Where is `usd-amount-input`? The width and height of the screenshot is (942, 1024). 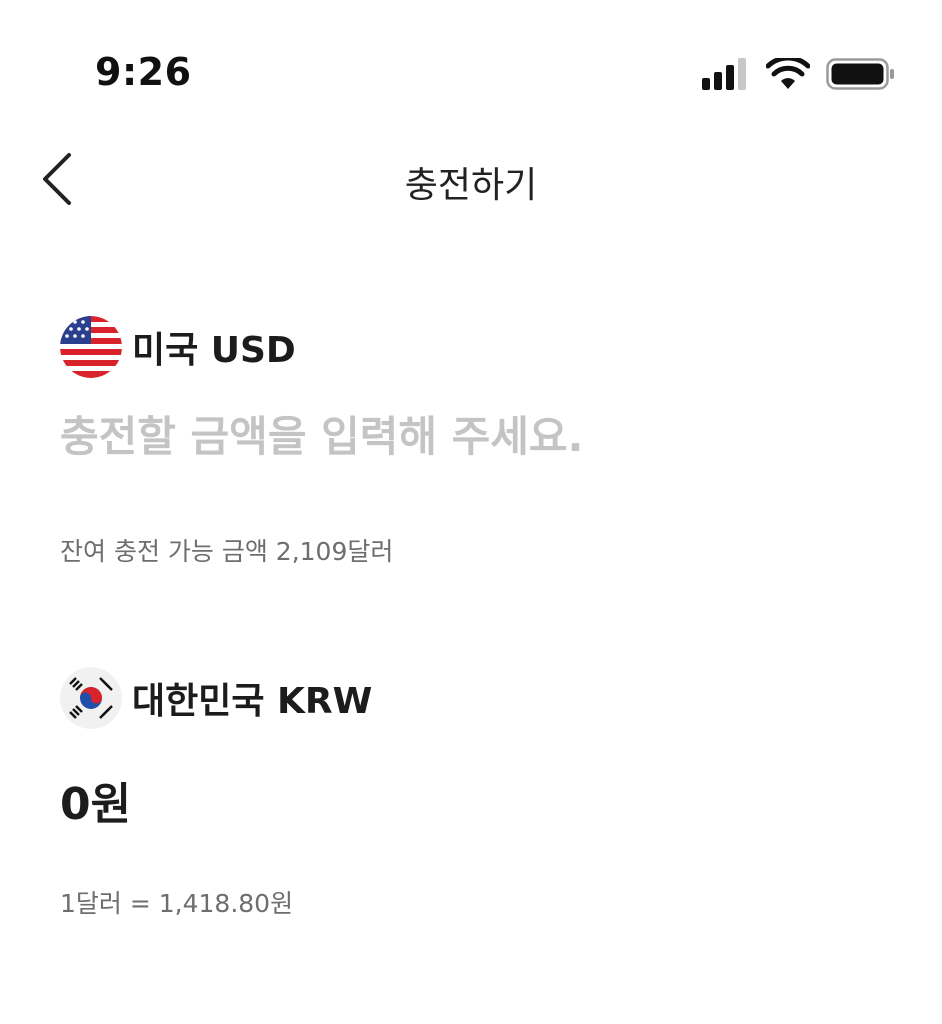
usd-amount-input is located at coordinates (470, 436).